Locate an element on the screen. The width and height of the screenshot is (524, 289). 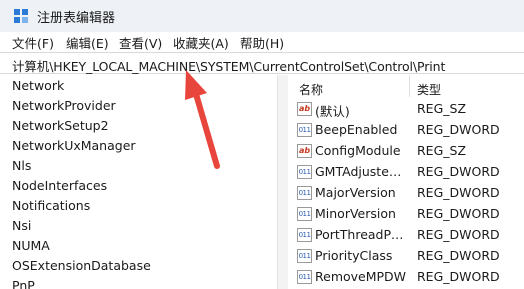
title-bar: 注册表编辑器 is located at coordinates (262, 16).